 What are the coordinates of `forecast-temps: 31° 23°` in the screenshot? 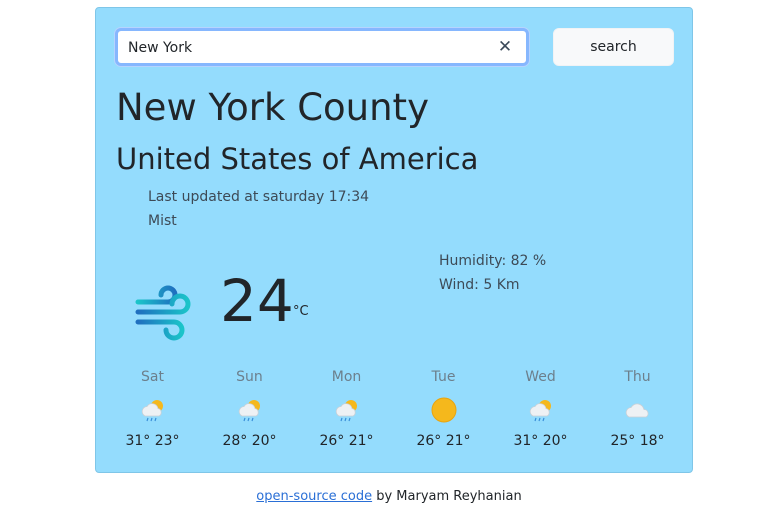 It's located at (152, 441).